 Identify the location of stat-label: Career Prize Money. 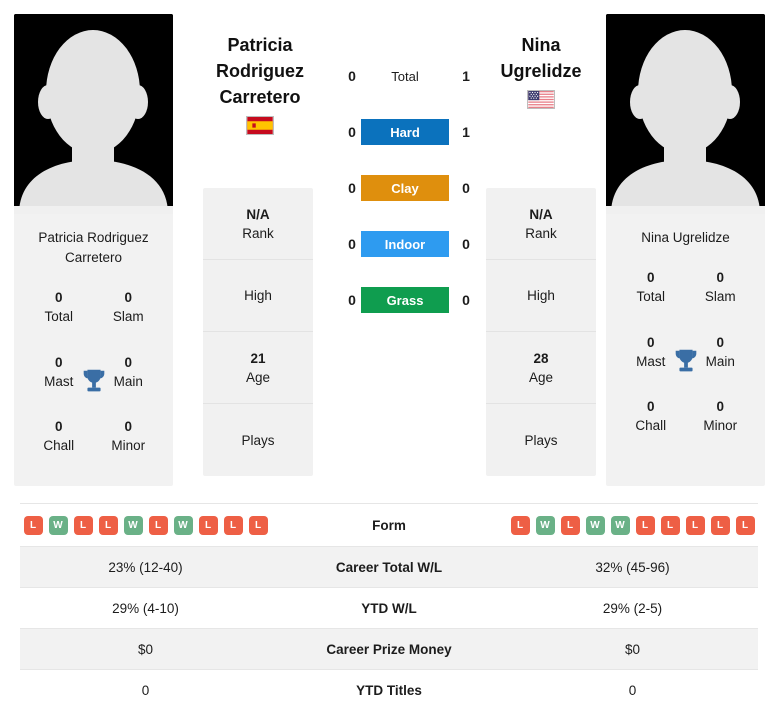
(389, 649).